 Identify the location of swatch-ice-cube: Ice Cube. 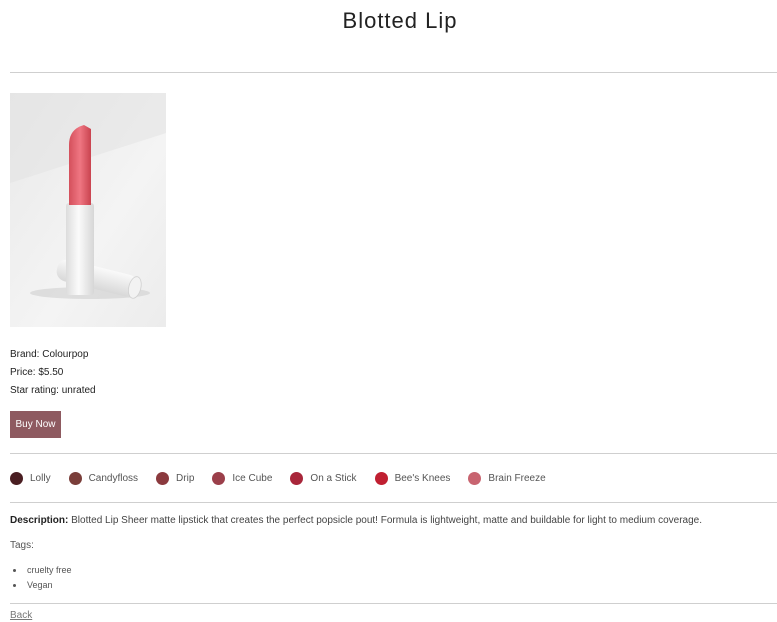
(242, 478).